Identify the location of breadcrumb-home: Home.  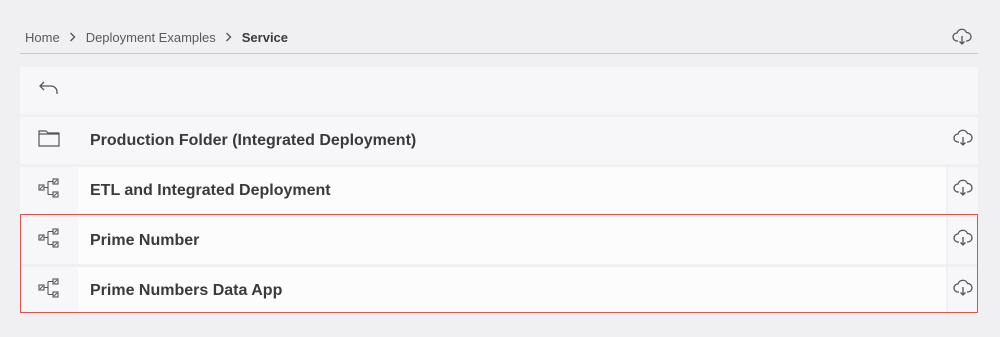
(42, 37).